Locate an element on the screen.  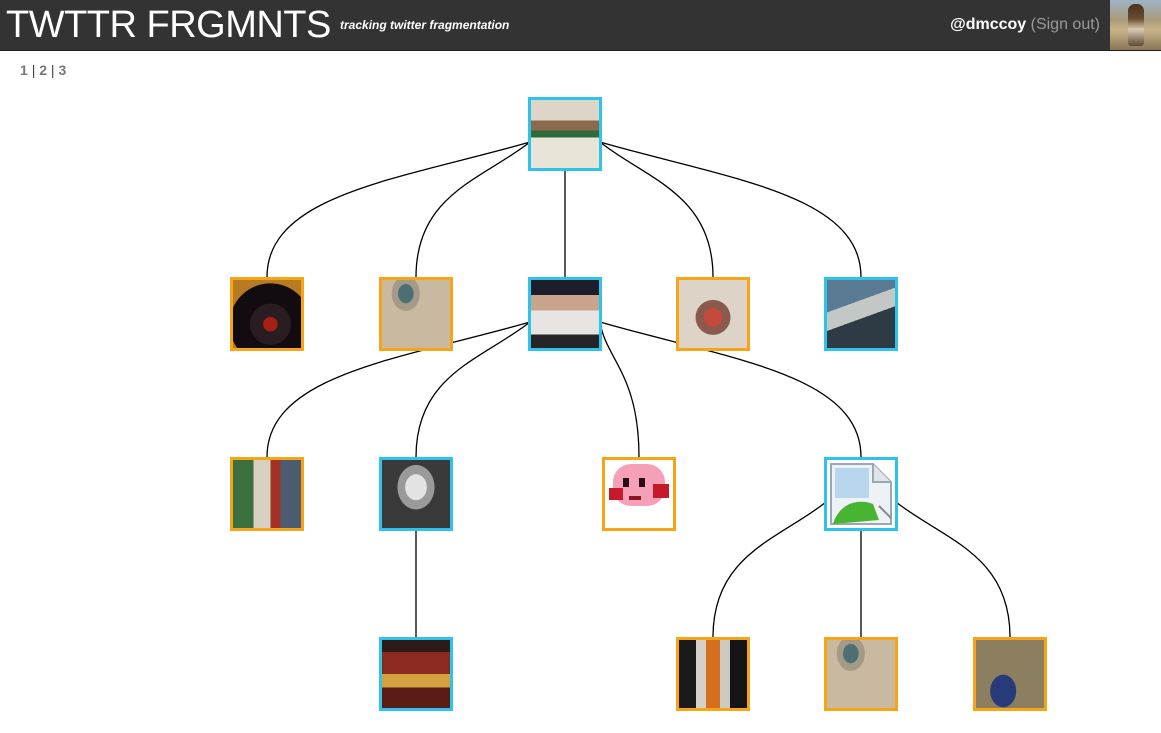
robot-figure-avatar is located at coordinates (713, 674).